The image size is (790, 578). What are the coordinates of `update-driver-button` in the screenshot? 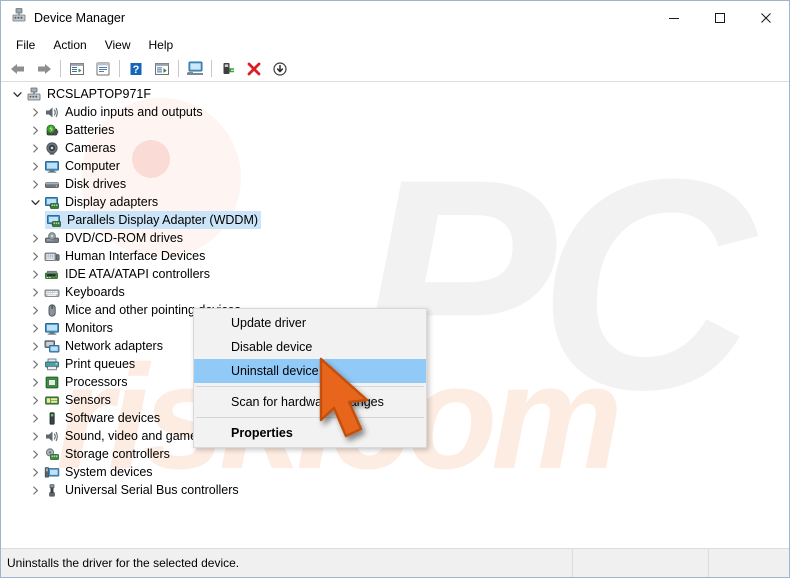 It's located at (228, 68).